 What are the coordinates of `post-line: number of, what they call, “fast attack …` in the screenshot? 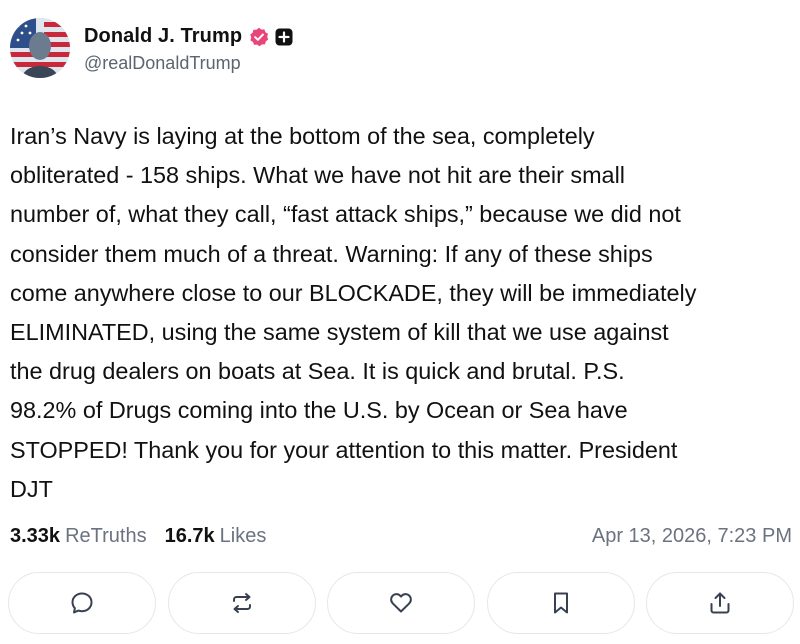 It's located at (345, 214).